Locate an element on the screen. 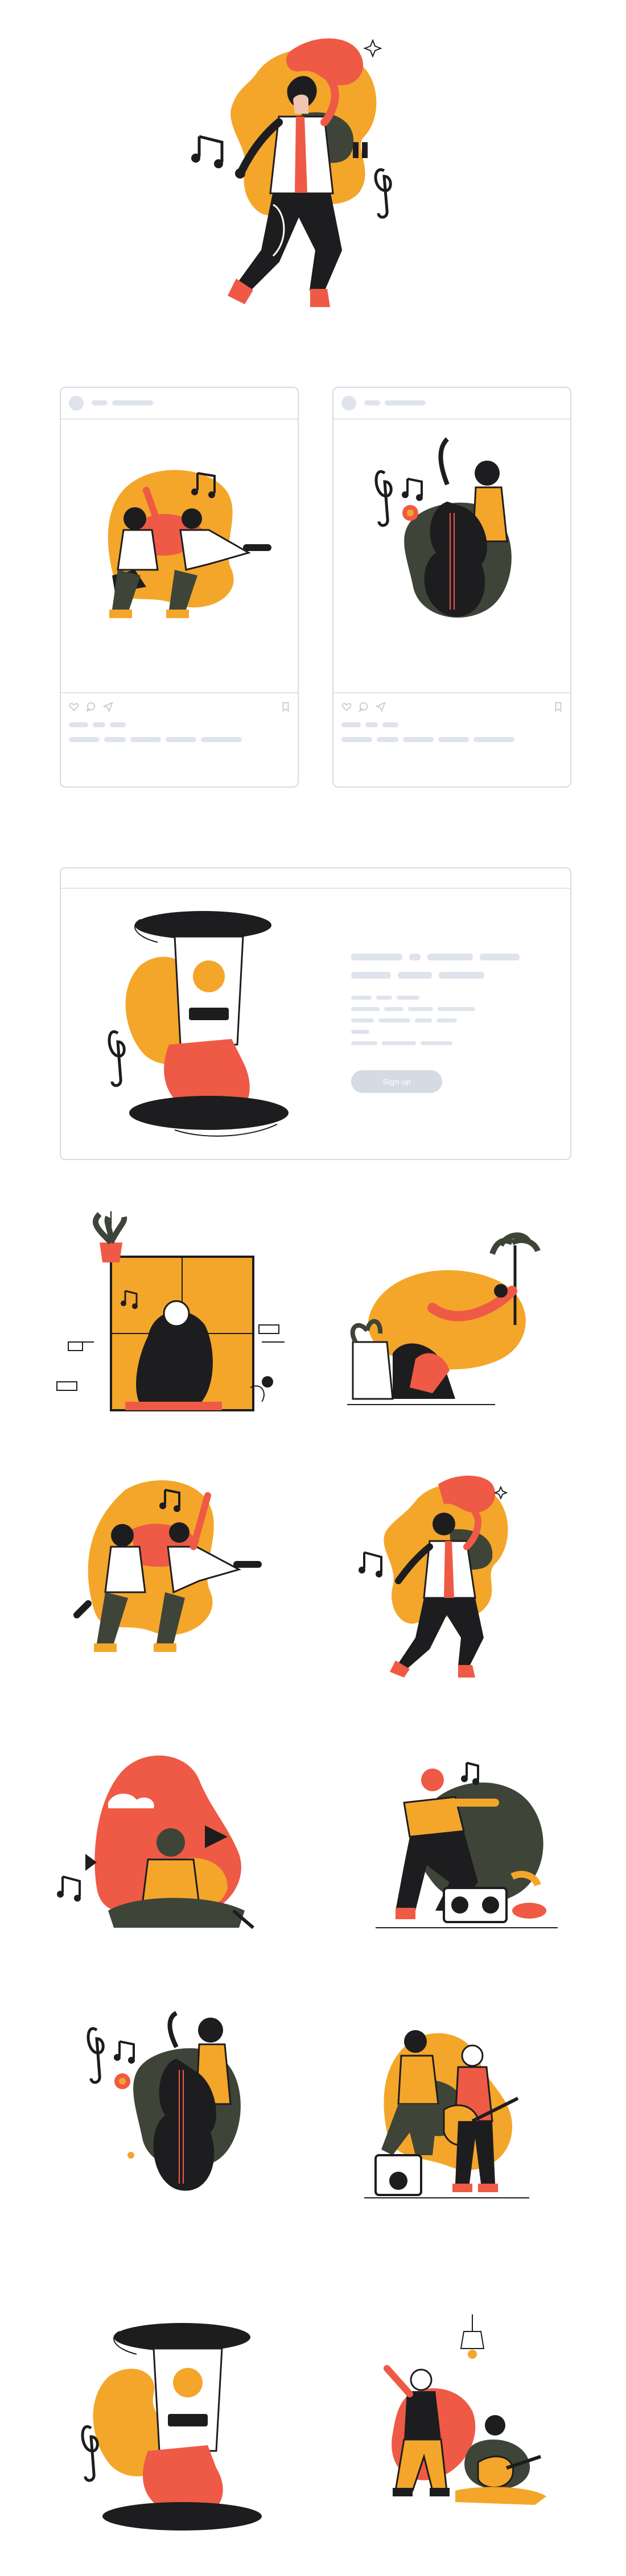 The width and height of the screenshot is (626, 2576). social-post-card-right is located at coordinates (451, 587).